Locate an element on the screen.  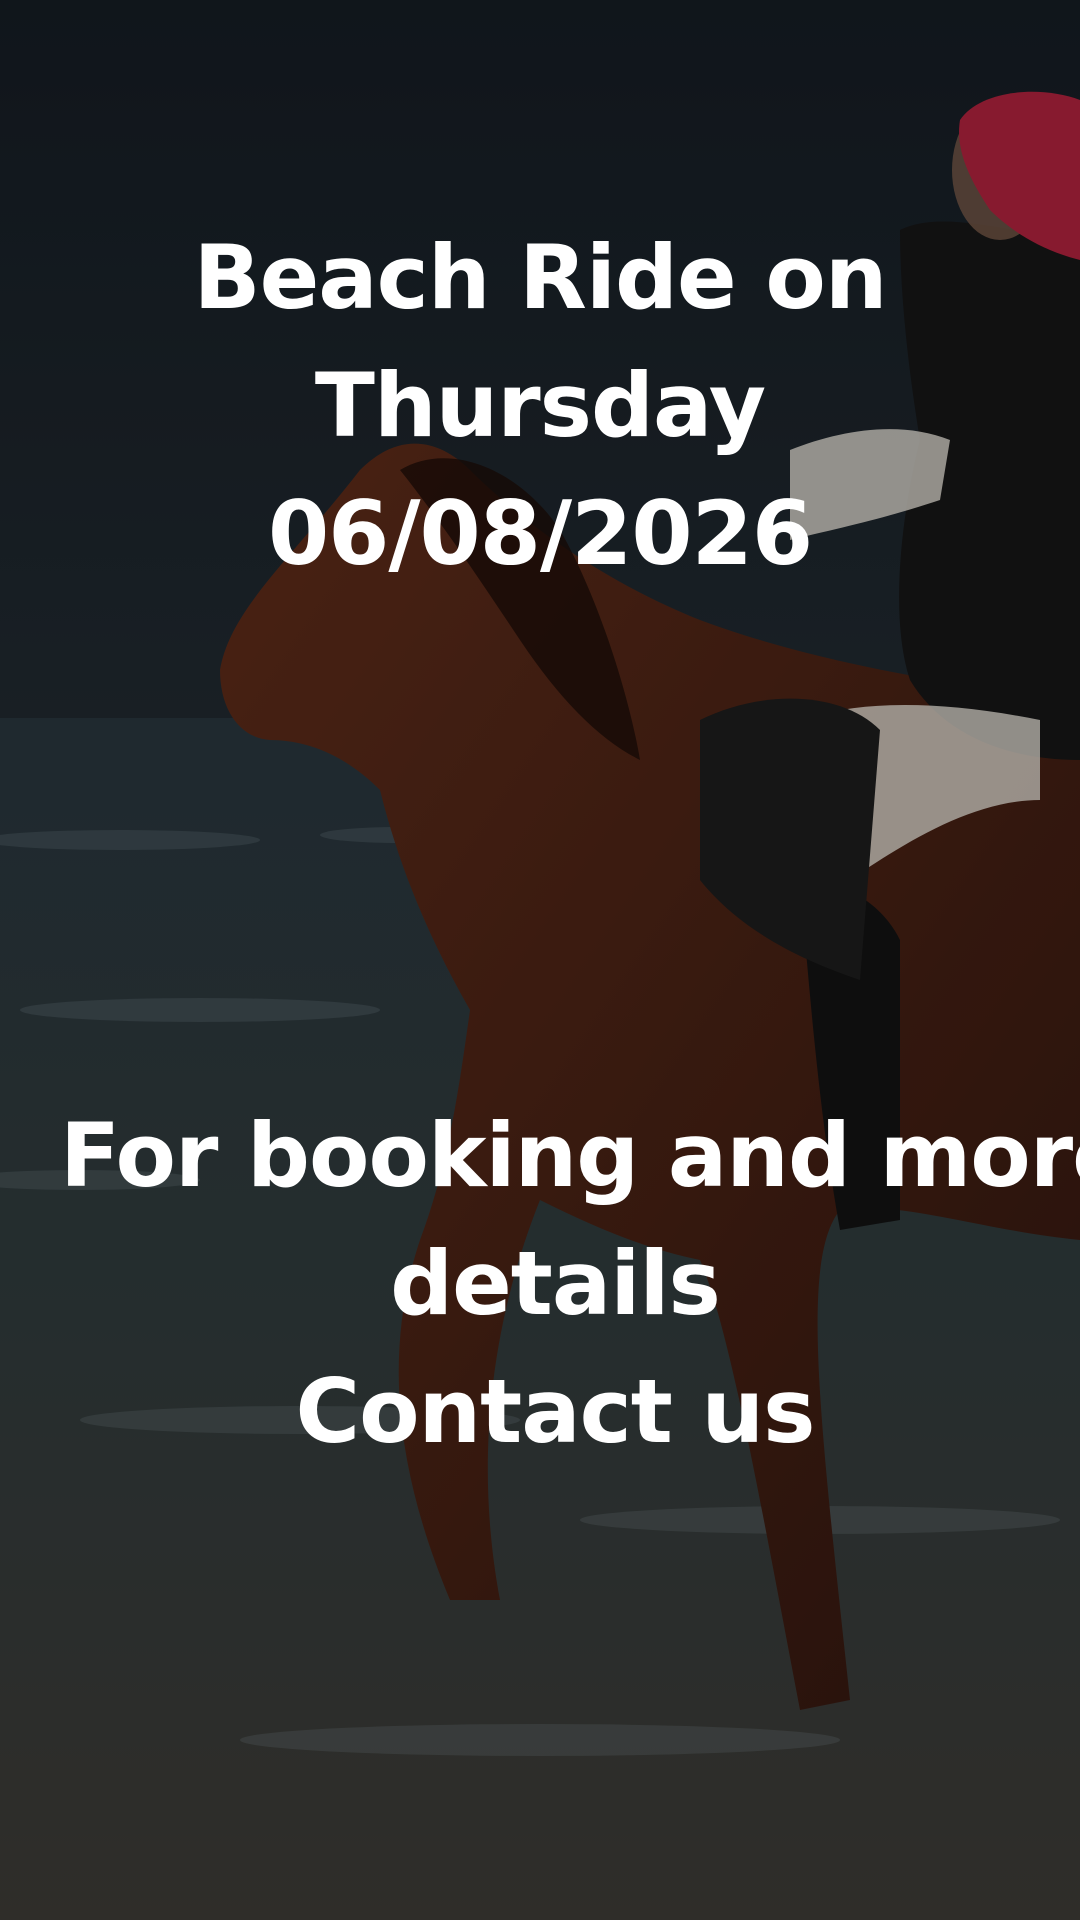
event-title: Beach Ride on Thursday 06/08/2026 is located at coordinates (540, 406).